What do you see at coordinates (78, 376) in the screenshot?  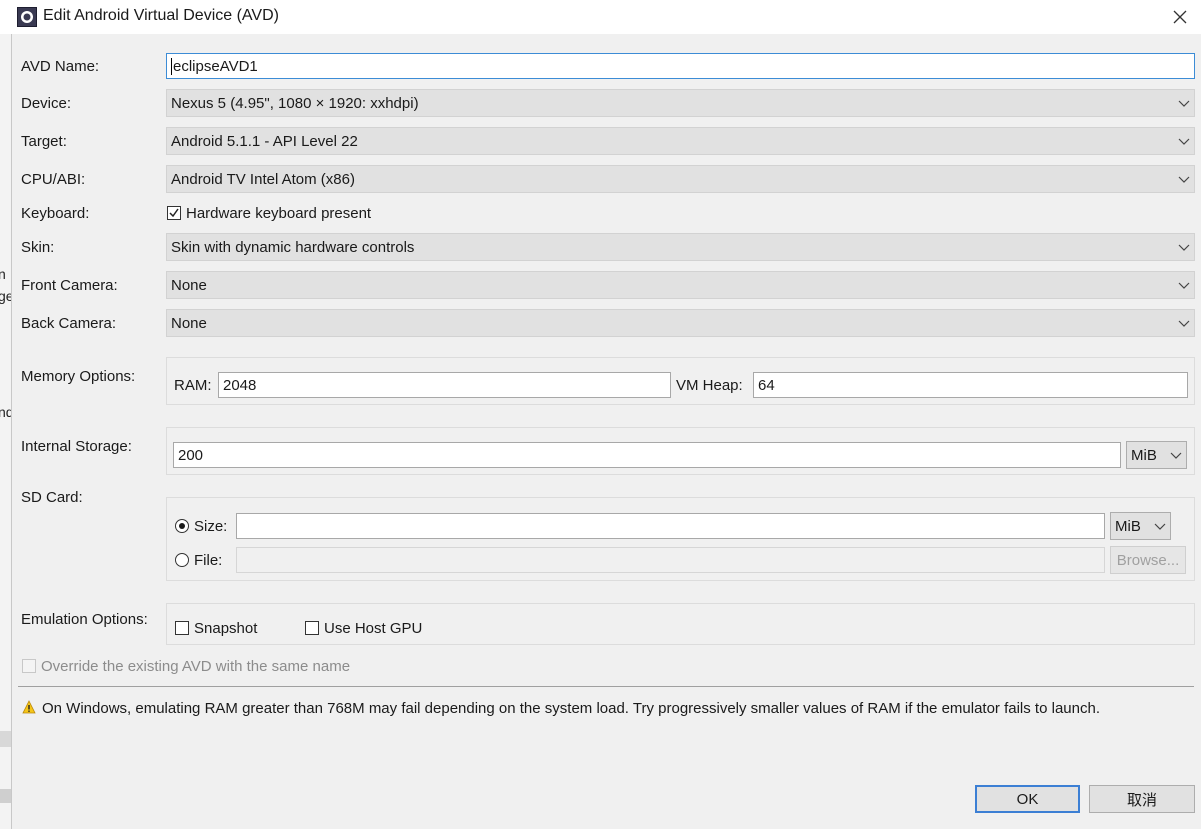 I see `memory-options-label: Memory Options:` at bounding box center [78, 376].